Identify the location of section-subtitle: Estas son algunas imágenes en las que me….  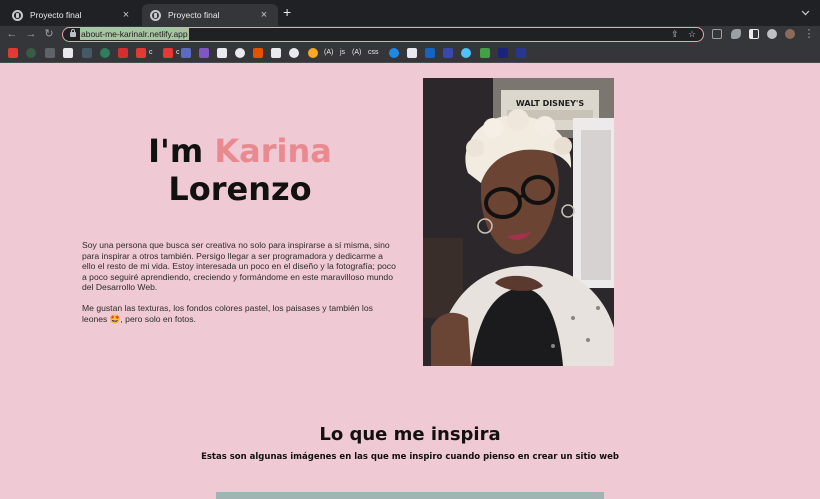
(410, 457).